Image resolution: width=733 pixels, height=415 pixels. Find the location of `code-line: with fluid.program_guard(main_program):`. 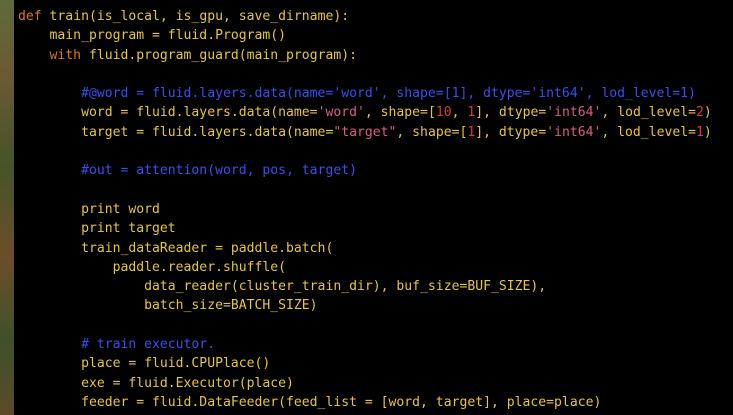

code-line: with fluid.program_guard(main_program): is located at coordinates (365, 55).